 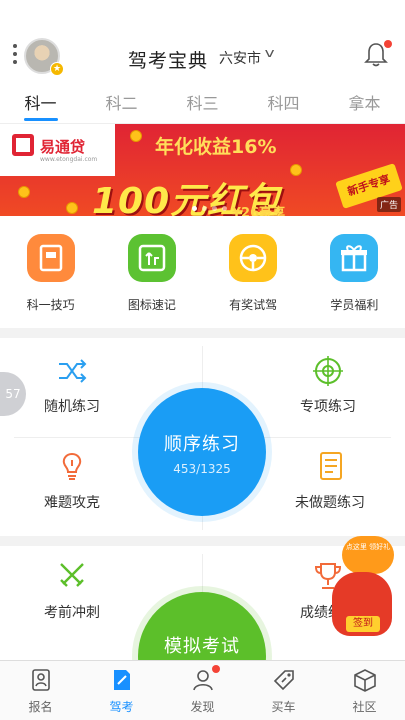 What do you see at coordinates (50, 305) in the screenshot?
I see `feature-label: 科一技巧` at bounding box center [50, 305].